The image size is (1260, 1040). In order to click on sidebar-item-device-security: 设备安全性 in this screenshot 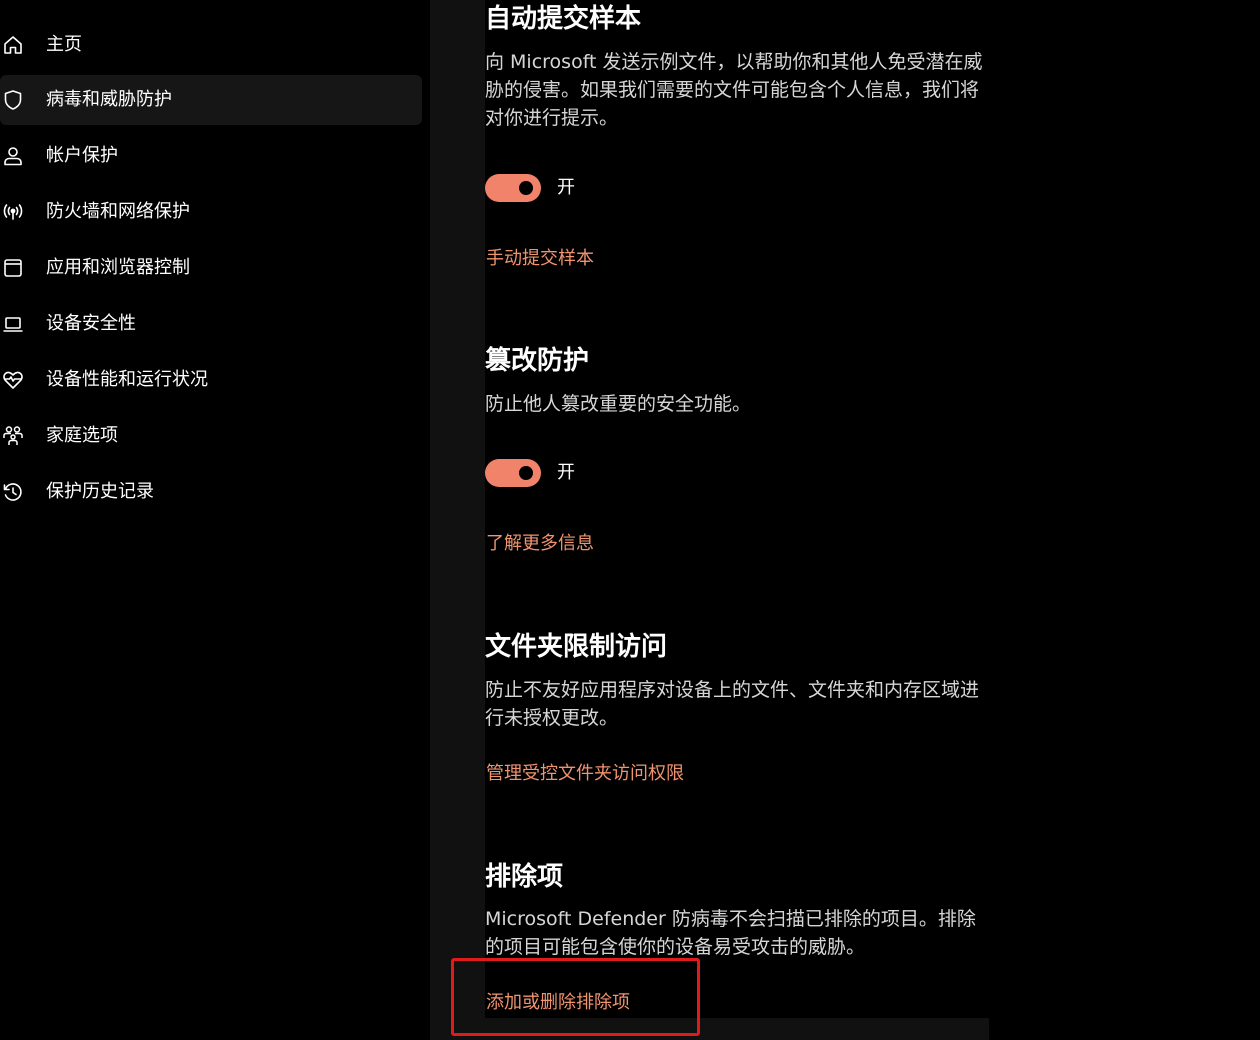, I will do `click(211, 324)`.